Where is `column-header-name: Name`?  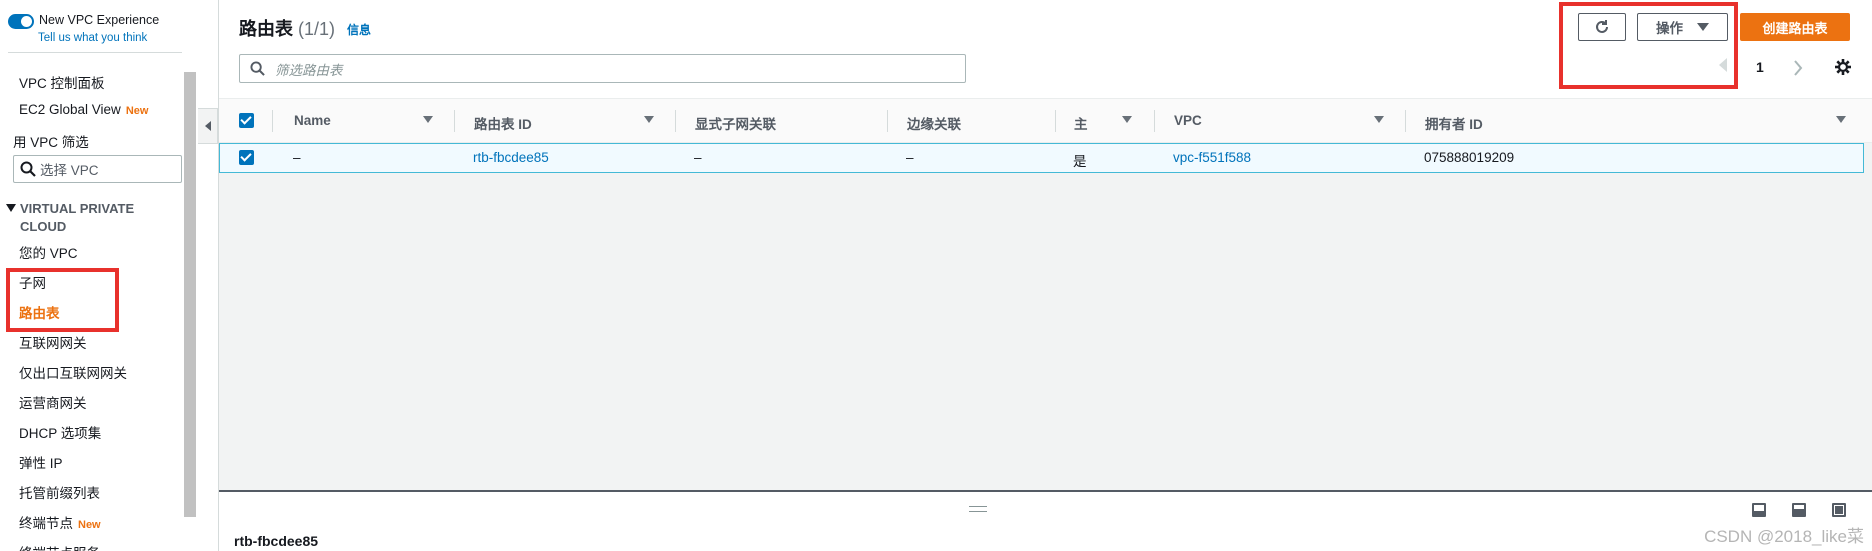 column-header-name: Name is located at coordinates (312, 120).